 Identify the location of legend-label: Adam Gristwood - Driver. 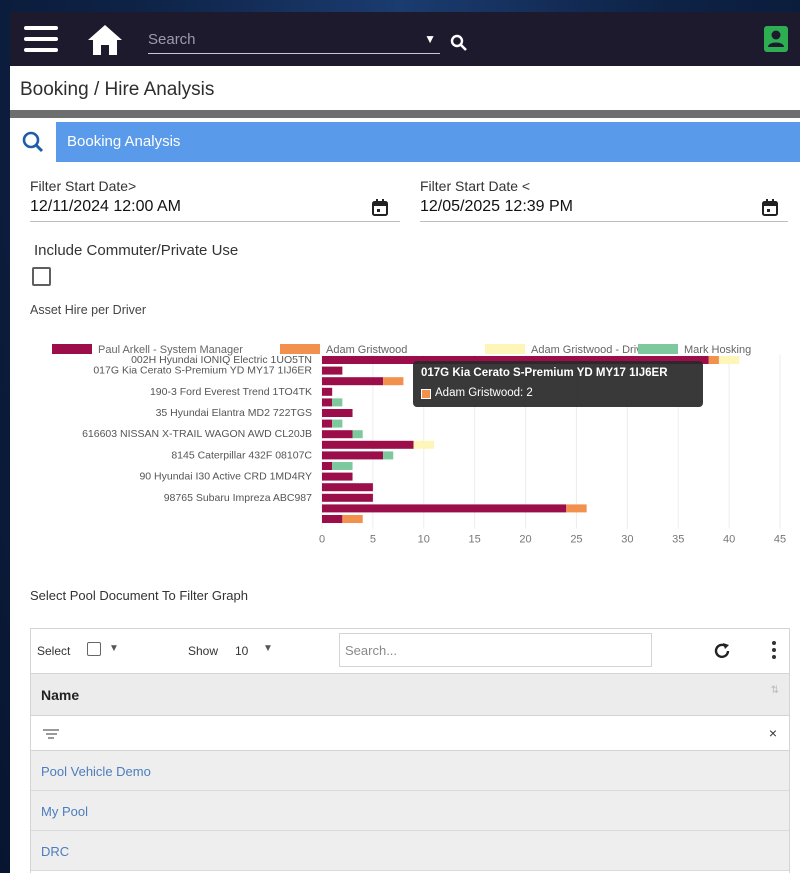
(591, 350).